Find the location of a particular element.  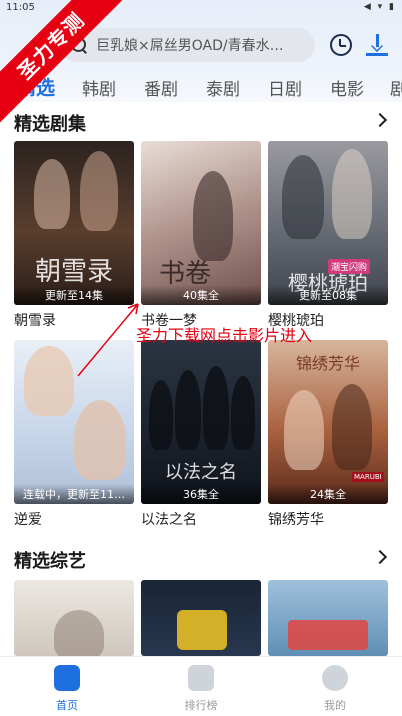

nav-home: 首页 is located at coordinates (67, 689).